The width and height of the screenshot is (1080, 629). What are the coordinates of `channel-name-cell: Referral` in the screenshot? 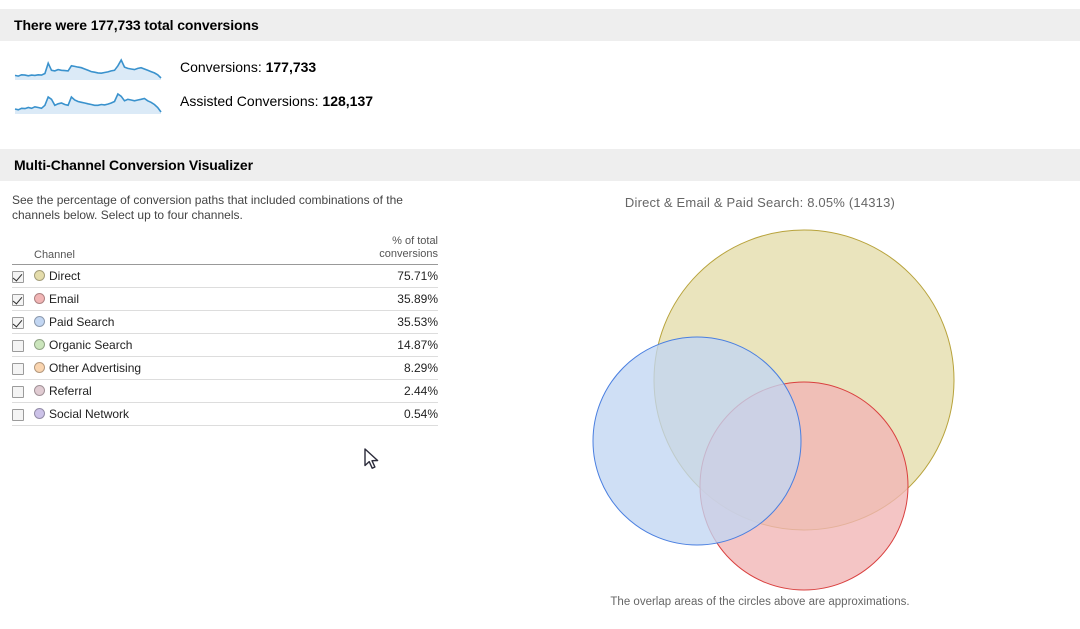 It's located at (164, 391).